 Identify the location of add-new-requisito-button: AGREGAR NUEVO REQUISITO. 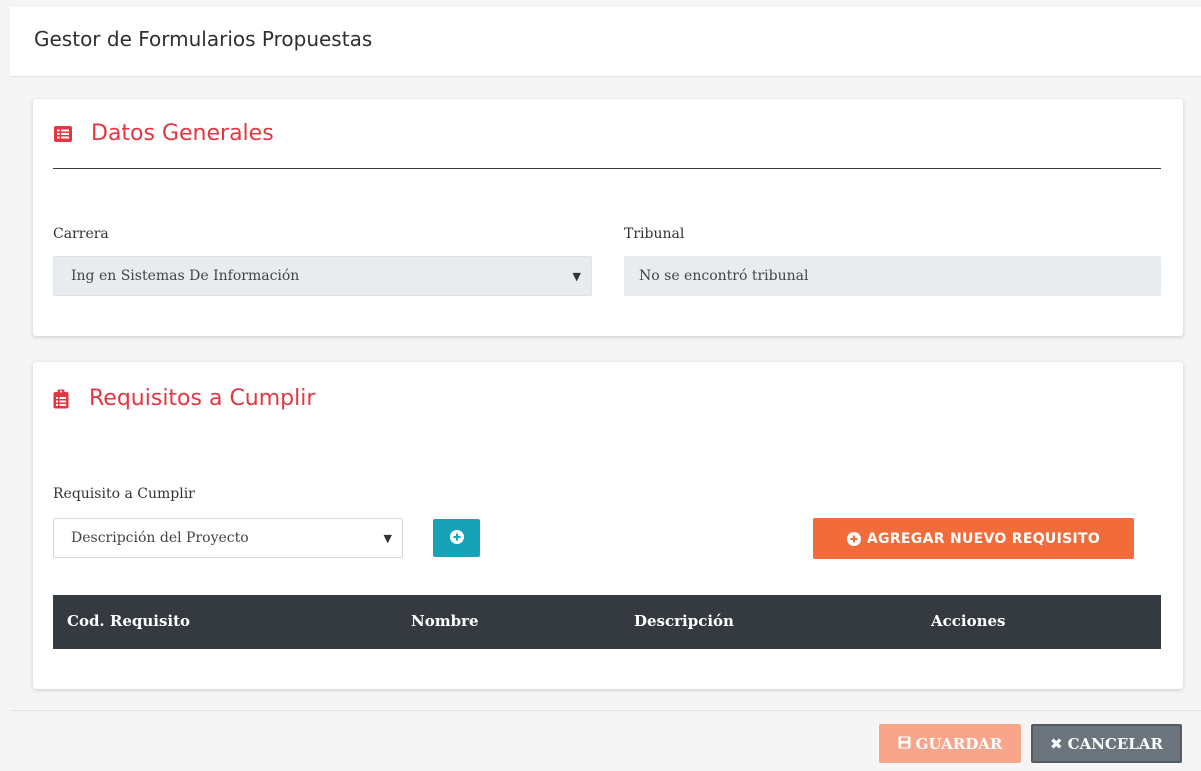
(973, 538).